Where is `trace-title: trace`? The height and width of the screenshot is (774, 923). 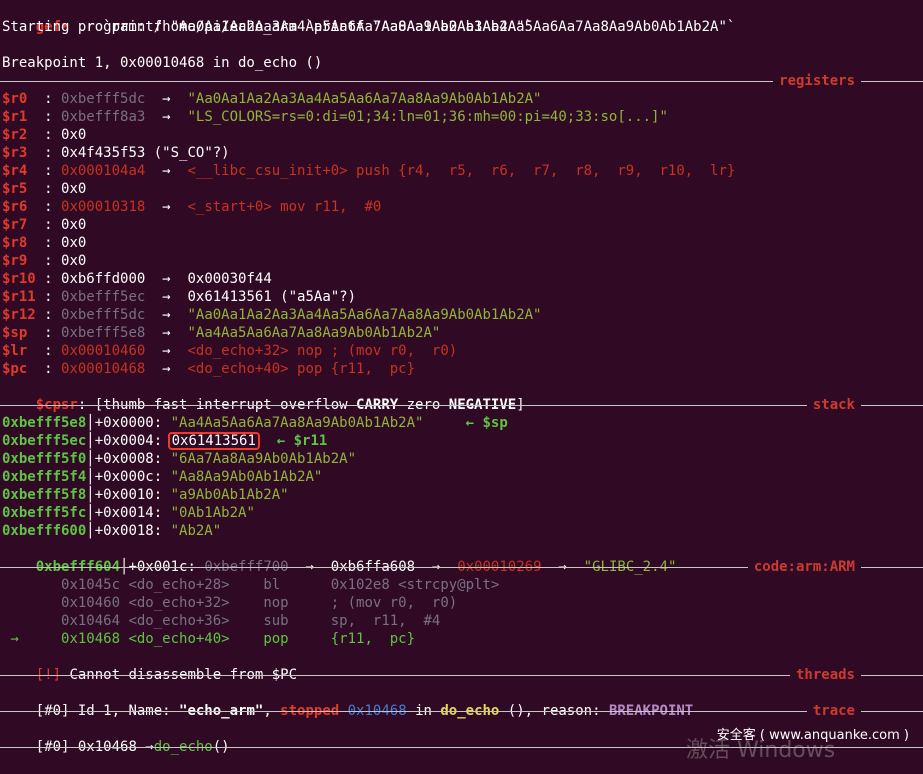
trace-title: trace is located at coordinates (833, 711).